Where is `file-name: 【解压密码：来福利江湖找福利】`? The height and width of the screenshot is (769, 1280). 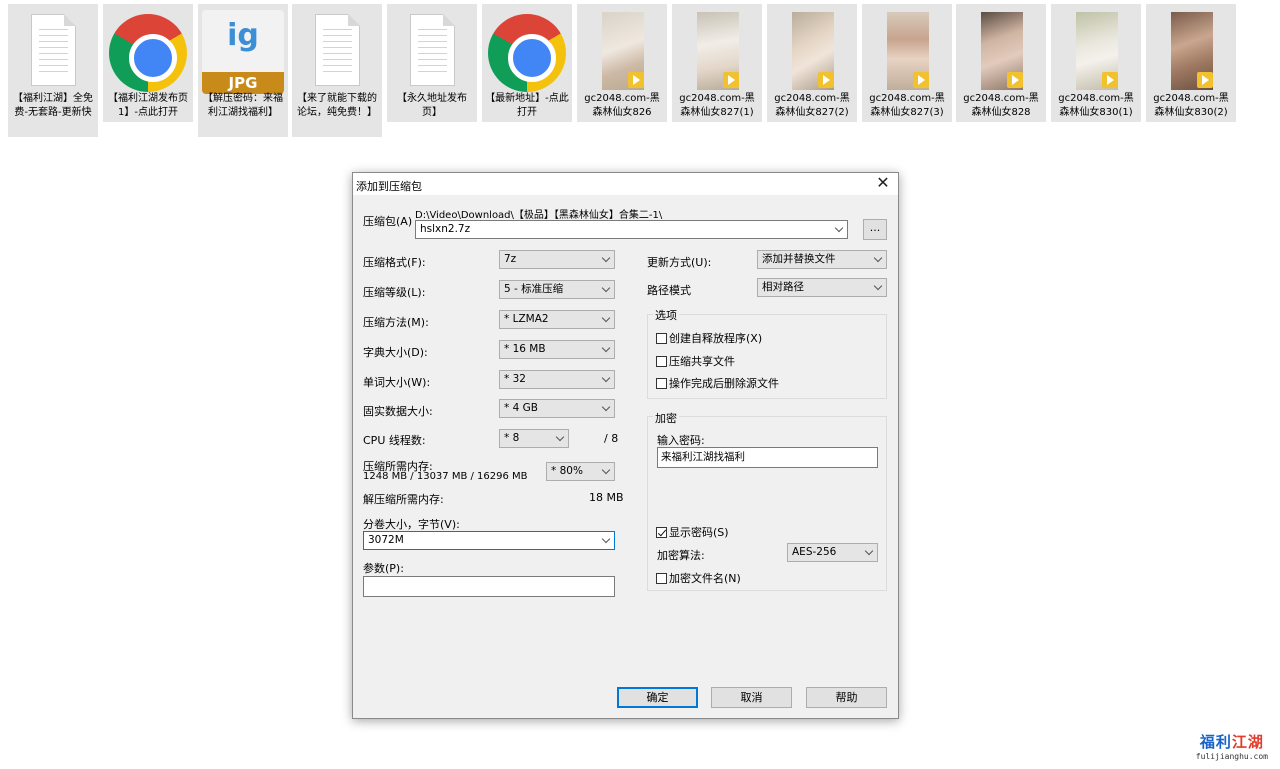 file-name: 【解压密码：来福利江湖找福利】 is located at coordinates (243, 105).